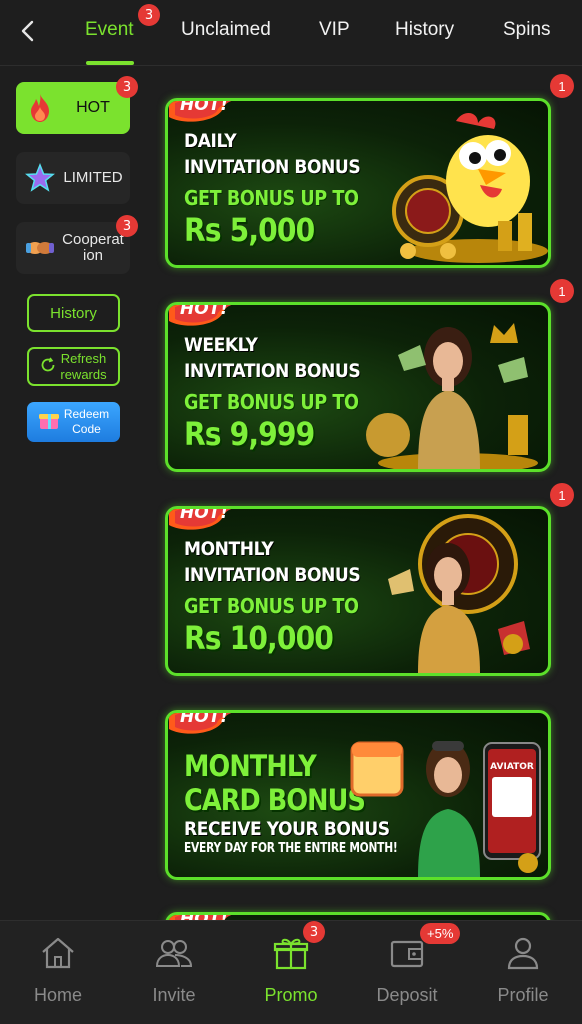 This screenshot has width=582, height=1024. Describe the element at coordinates (314, 932) in the screenshot. I see `nav-promo-badge: 3` at that location.